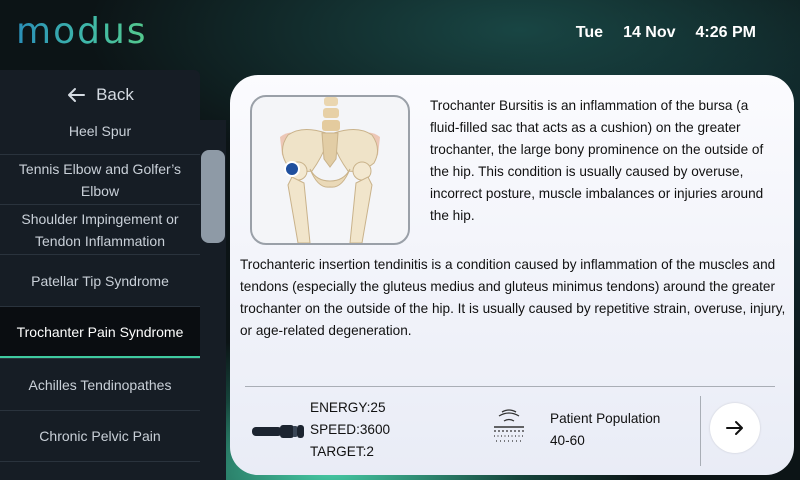 This screenshot has width=800, height=480. Describe the element at coordinates (589, 32) in the screenshot. I see `clock-day: Tue` at that location.